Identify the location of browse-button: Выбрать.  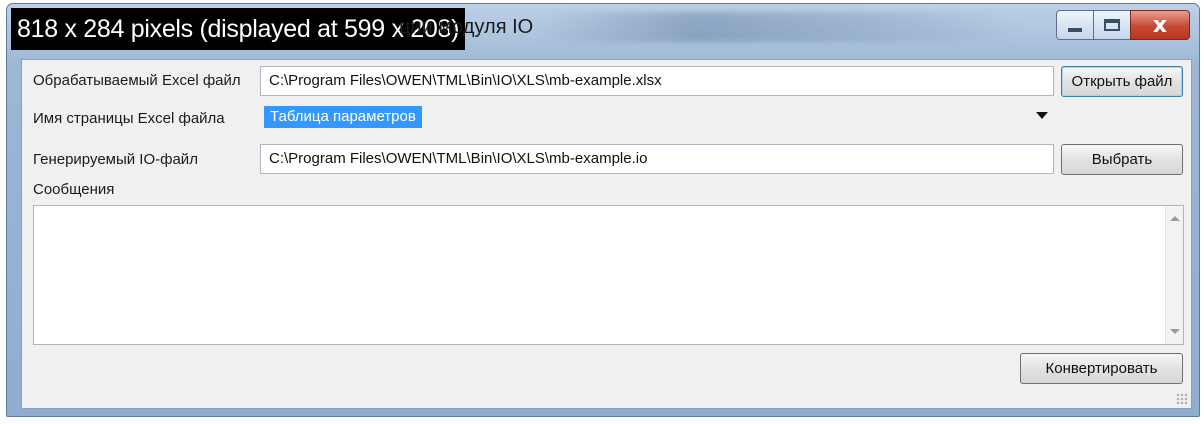
(1122, 159).